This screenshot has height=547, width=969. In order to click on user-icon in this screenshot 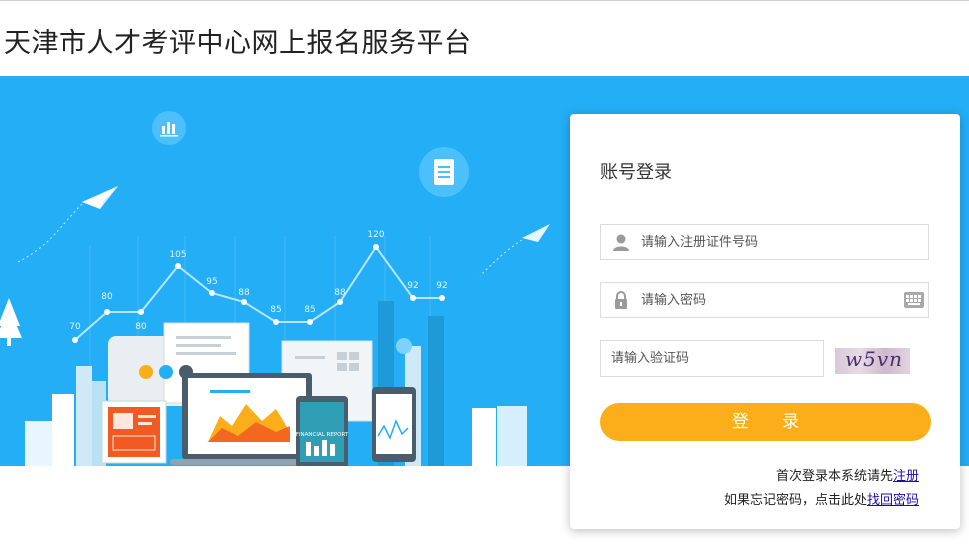, I will do `click(621, 242)`.